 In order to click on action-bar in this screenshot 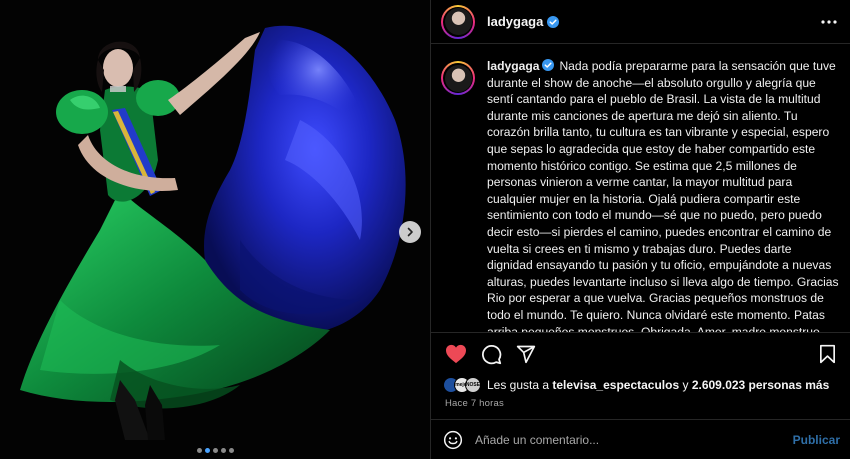, I will do `click(641, 354)`.